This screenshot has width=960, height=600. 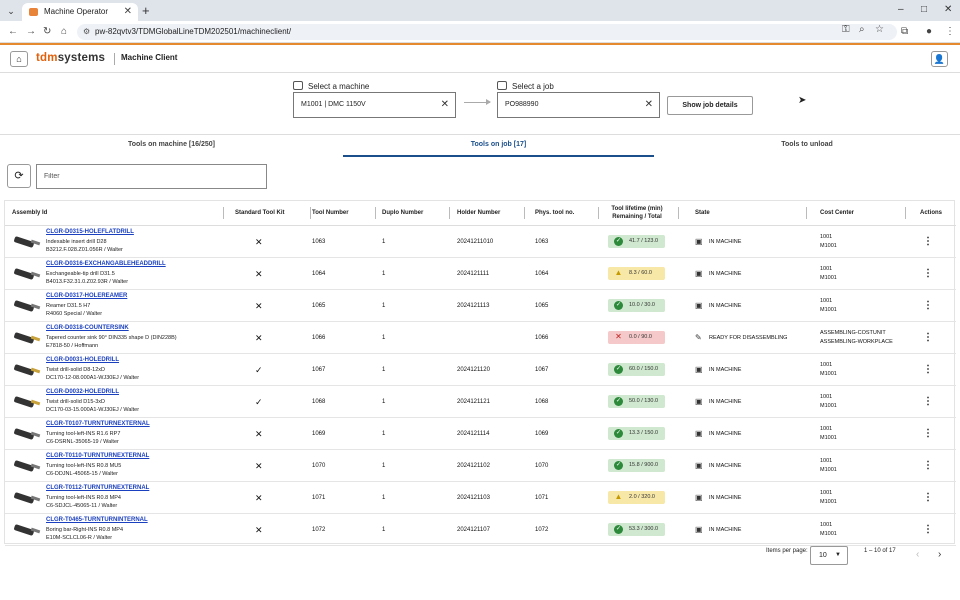 I want to click on clear-machine-icon: ✕, so click(x=445, y=105).